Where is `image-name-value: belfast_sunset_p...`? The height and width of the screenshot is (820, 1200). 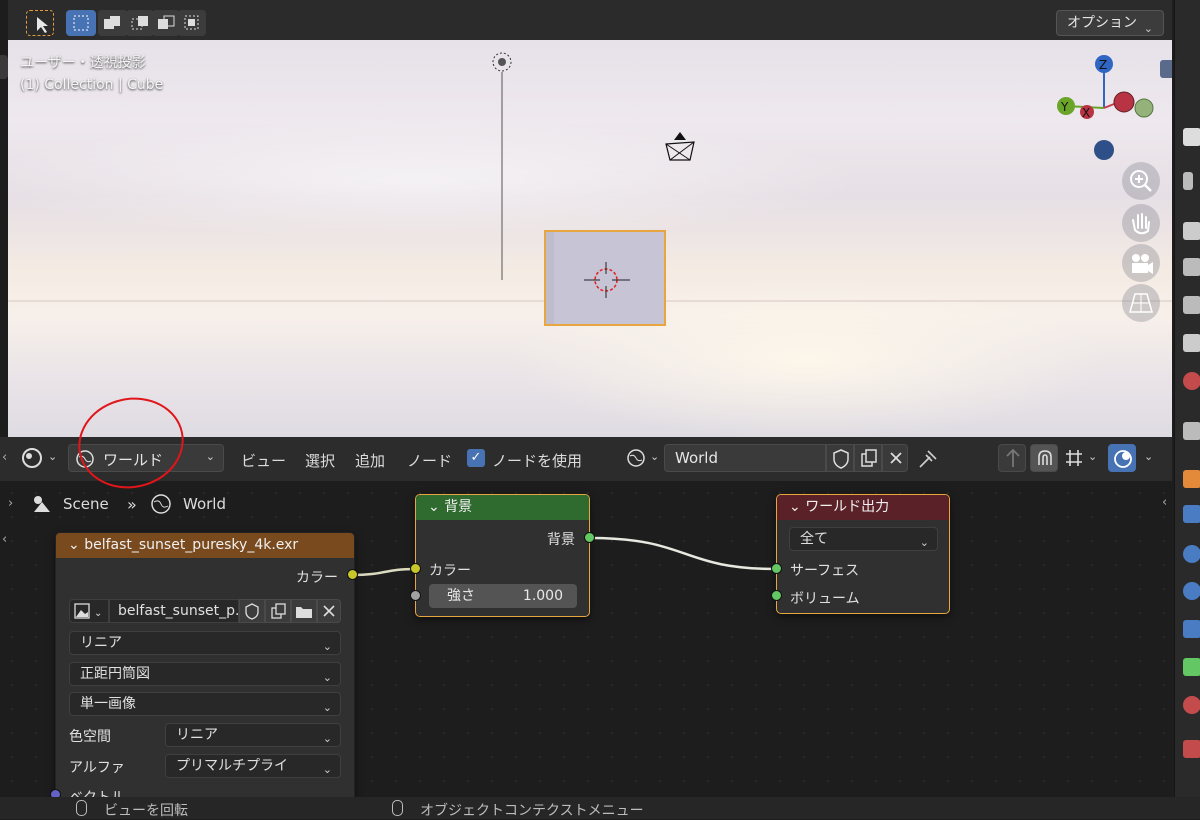
image-name-value: belfast_sunset_p... is located at coordinates (178, 611).